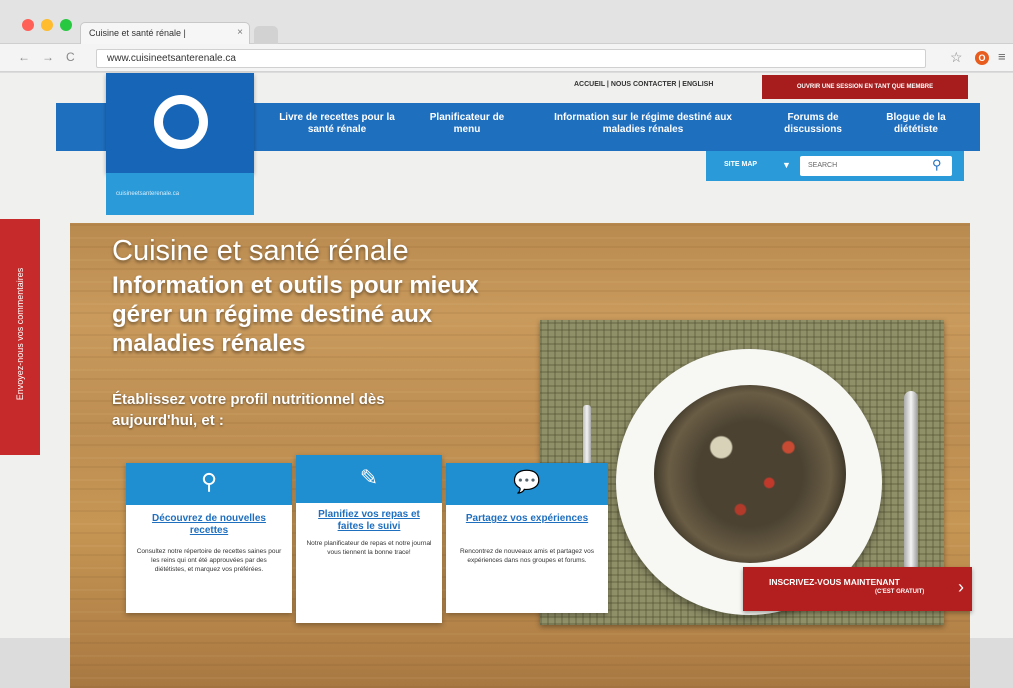  Describe the element at coordinates (137, 33) in the screenshot. I see `tab-title: Cuisine et santé rénale |` at that location.